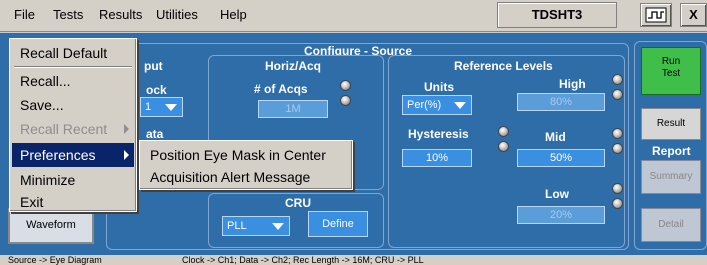 Image resolution: width=707 pixels, height=265 pixels. What do you see at coordinates (293, 109) in the screenshot?
I see `num-acqs-field: 1M` at bounding box center [293, 109].